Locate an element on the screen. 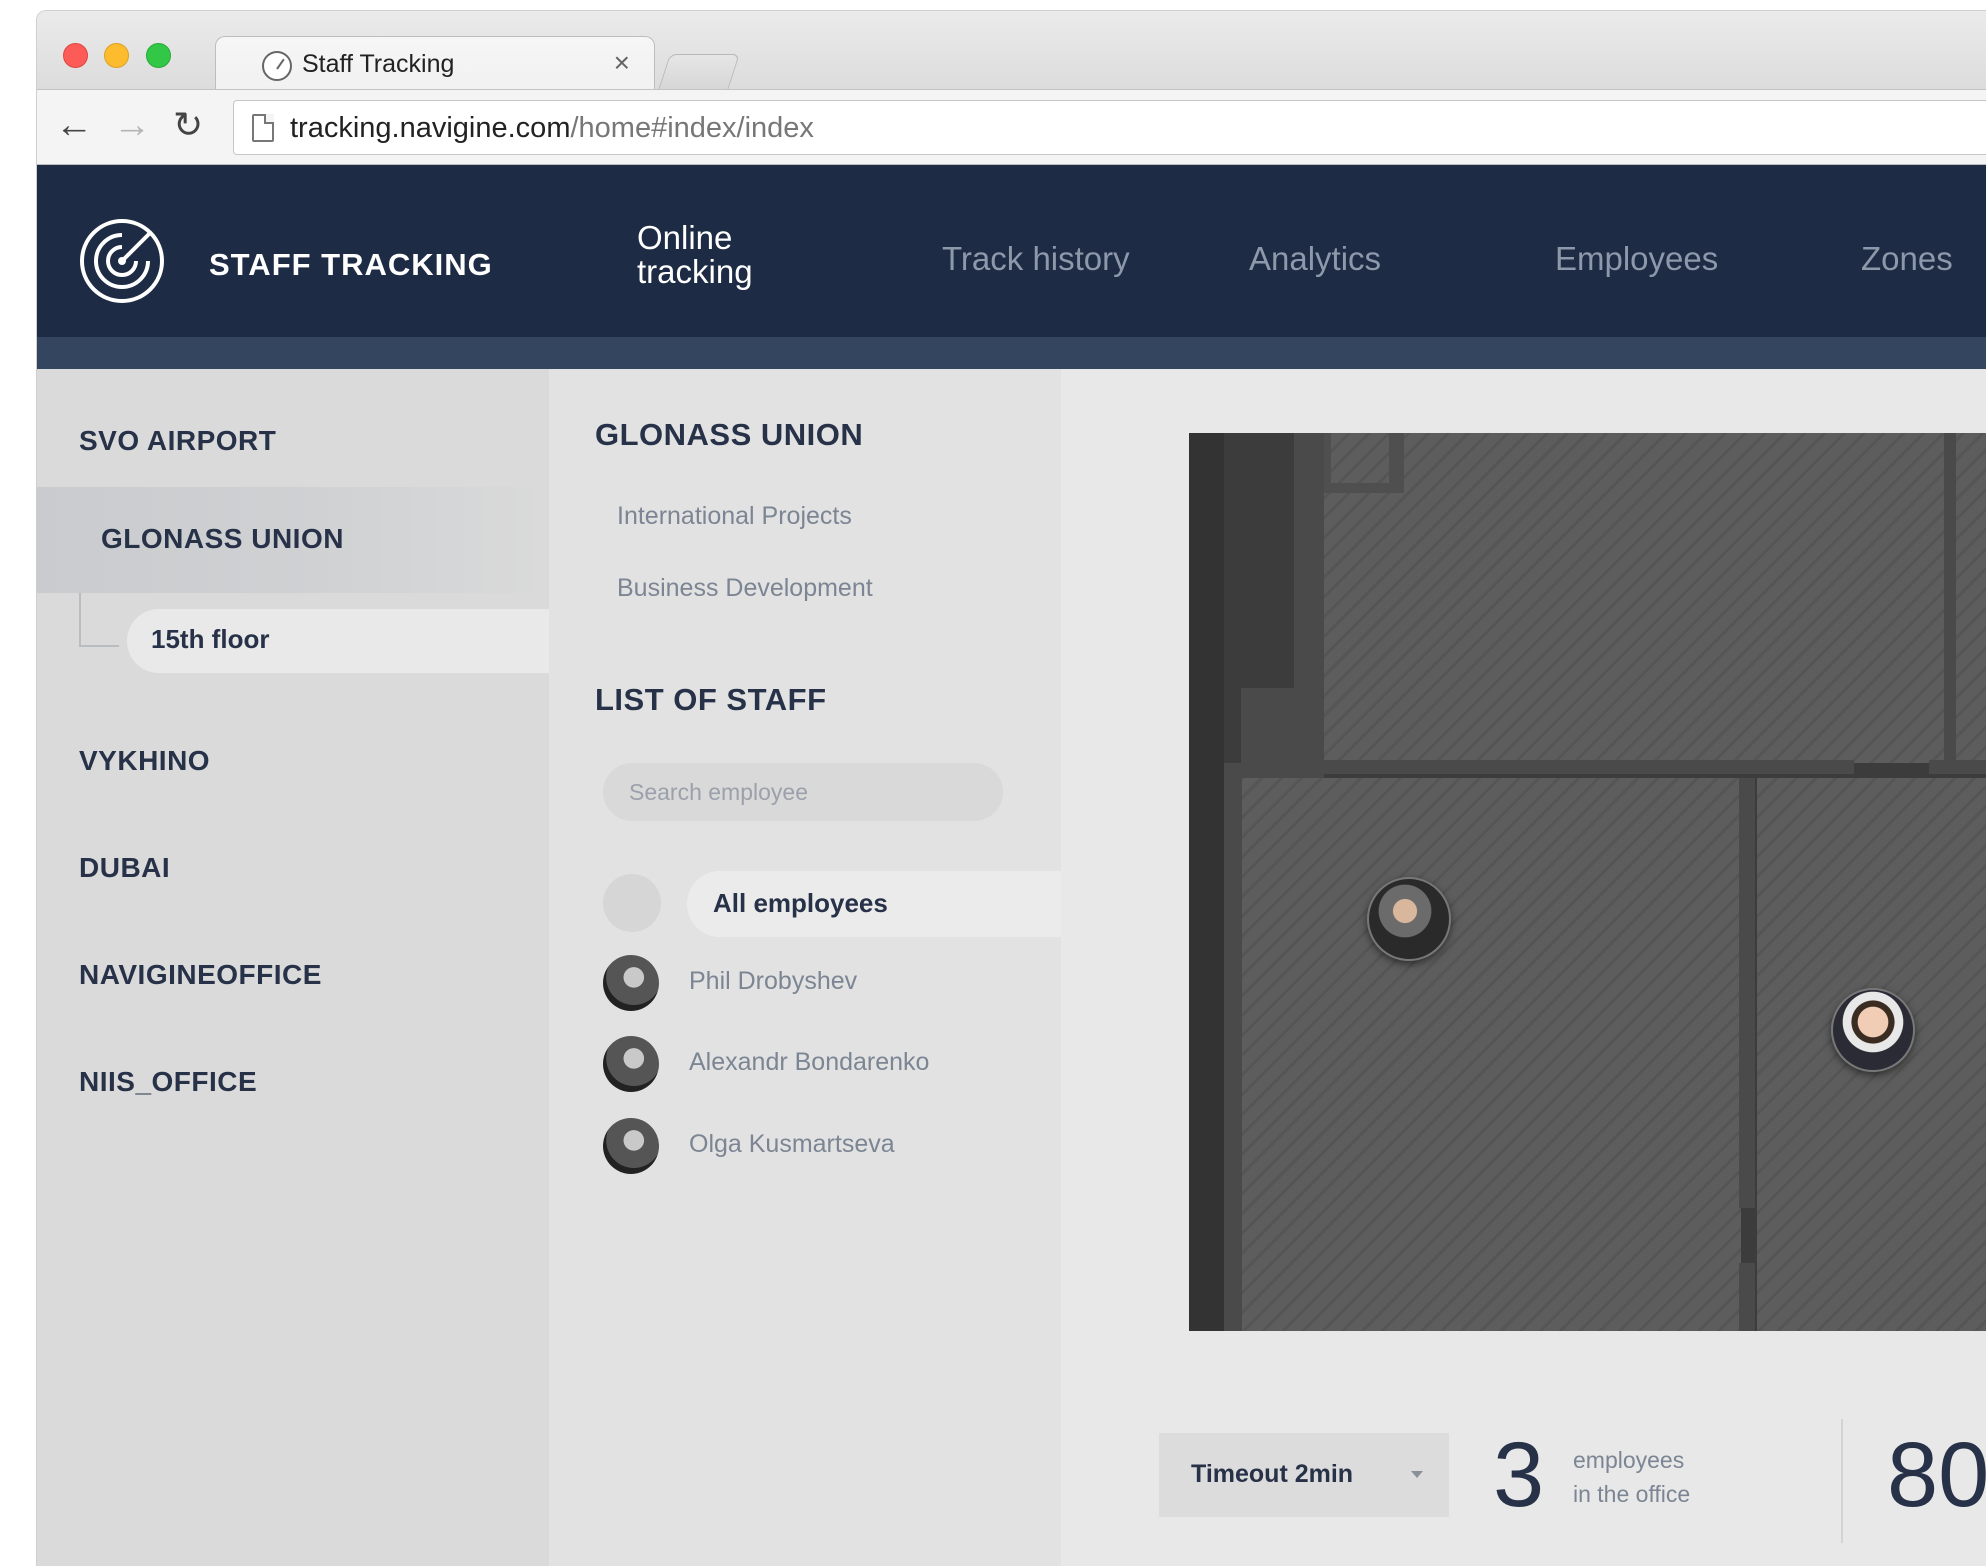 The height and width of the screenshot is (1566, 1986). employee-name: Olga Kusmartseva is located at coordinates (792, 1144).